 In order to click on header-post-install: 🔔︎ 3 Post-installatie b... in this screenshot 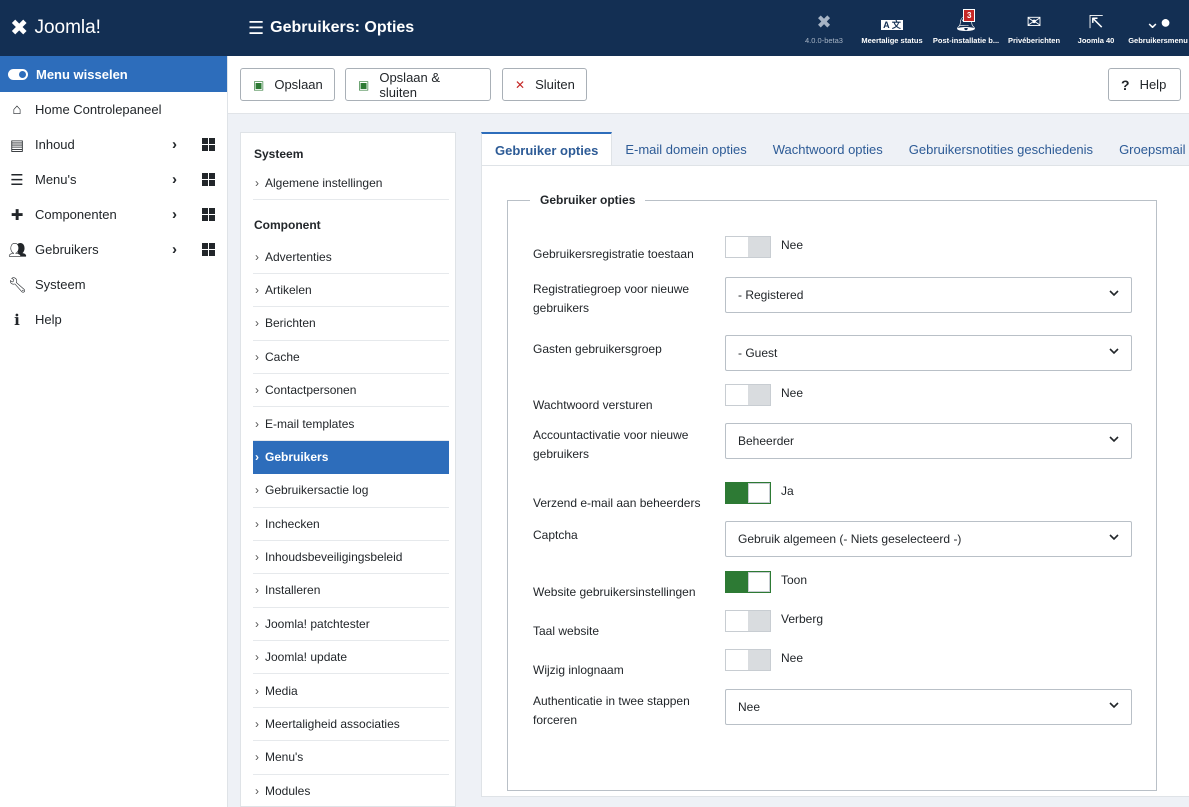, I will do `click(966, 28)`.